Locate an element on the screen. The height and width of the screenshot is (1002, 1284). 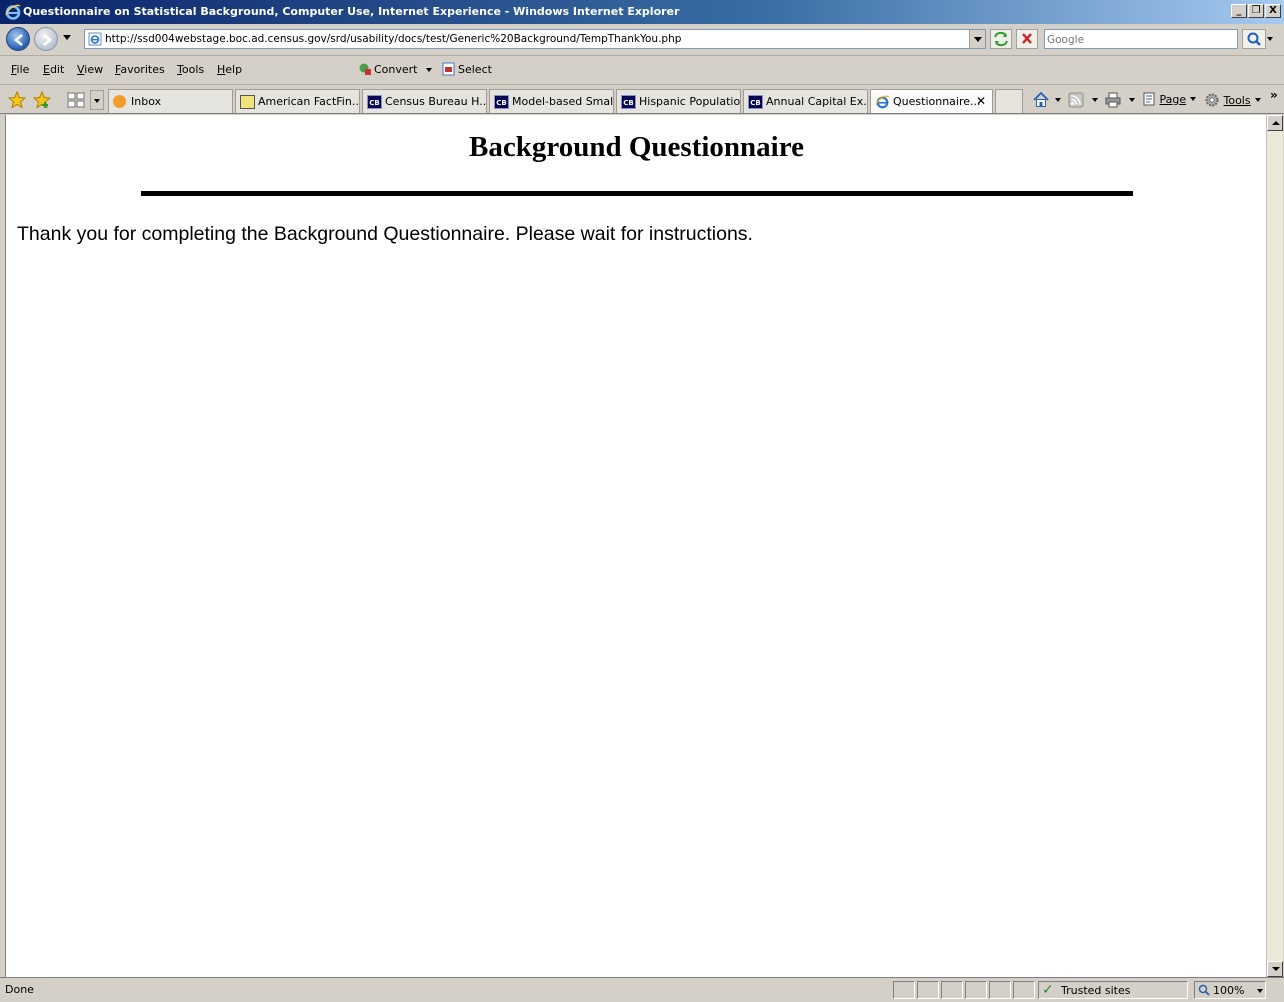
stop-icon is located at coordinates (1027, 38).